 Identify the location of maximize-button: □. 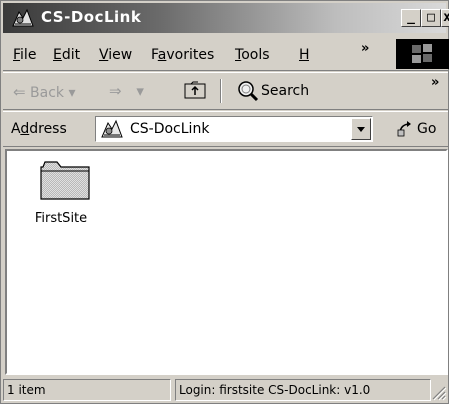
(431, 18).